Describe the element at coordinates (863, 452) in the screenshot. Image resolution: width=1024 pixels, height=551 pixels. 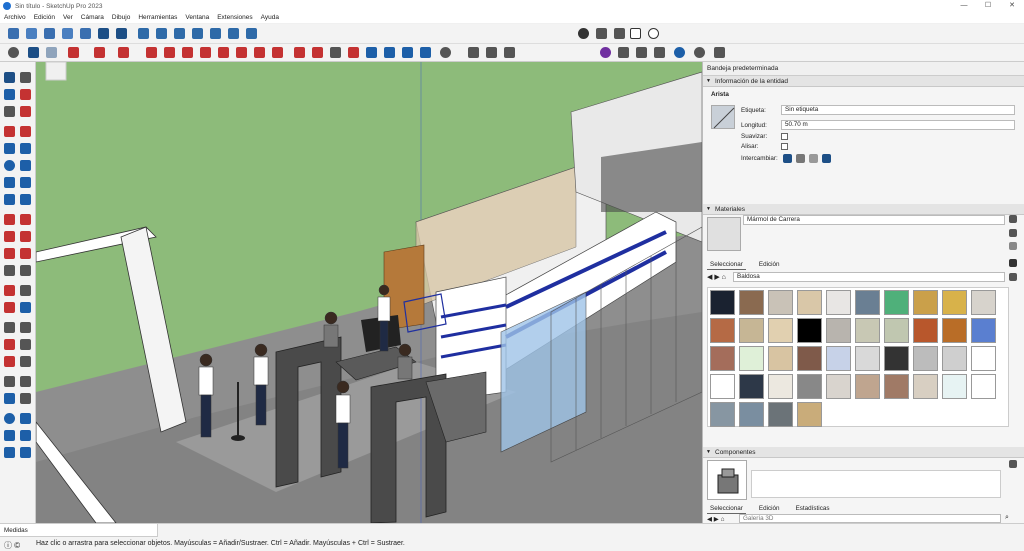
I see `components-header: Componentes` at that location.